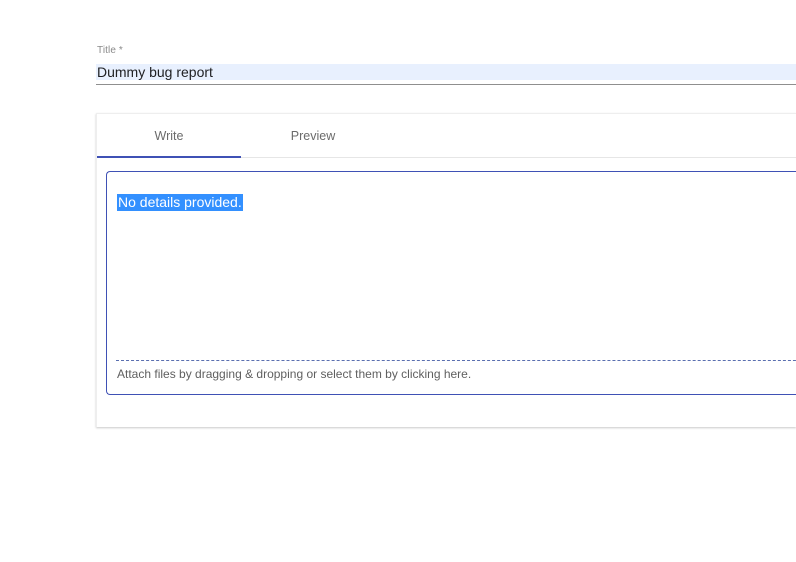  Describe the element at coordinates (313, 135) in the screenshot. I see `tab-preview: Preview` at that location.